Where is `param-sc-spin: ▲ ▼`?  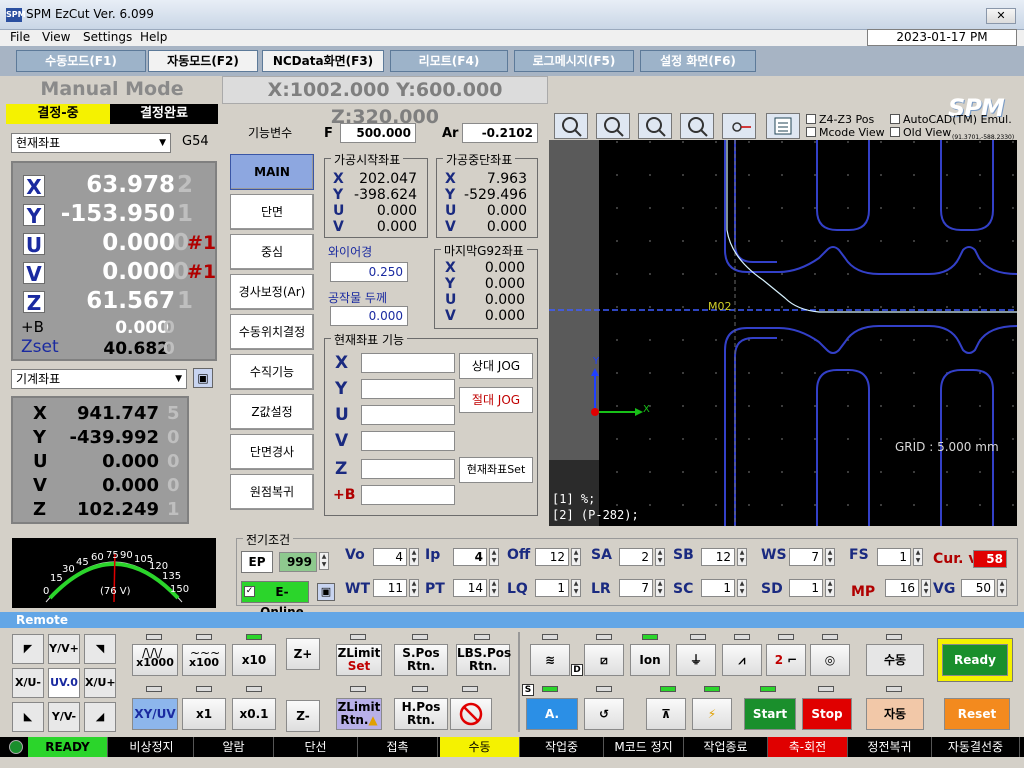
param-sc-spin: ▲ ▼ is located at coordinates (742, 588).